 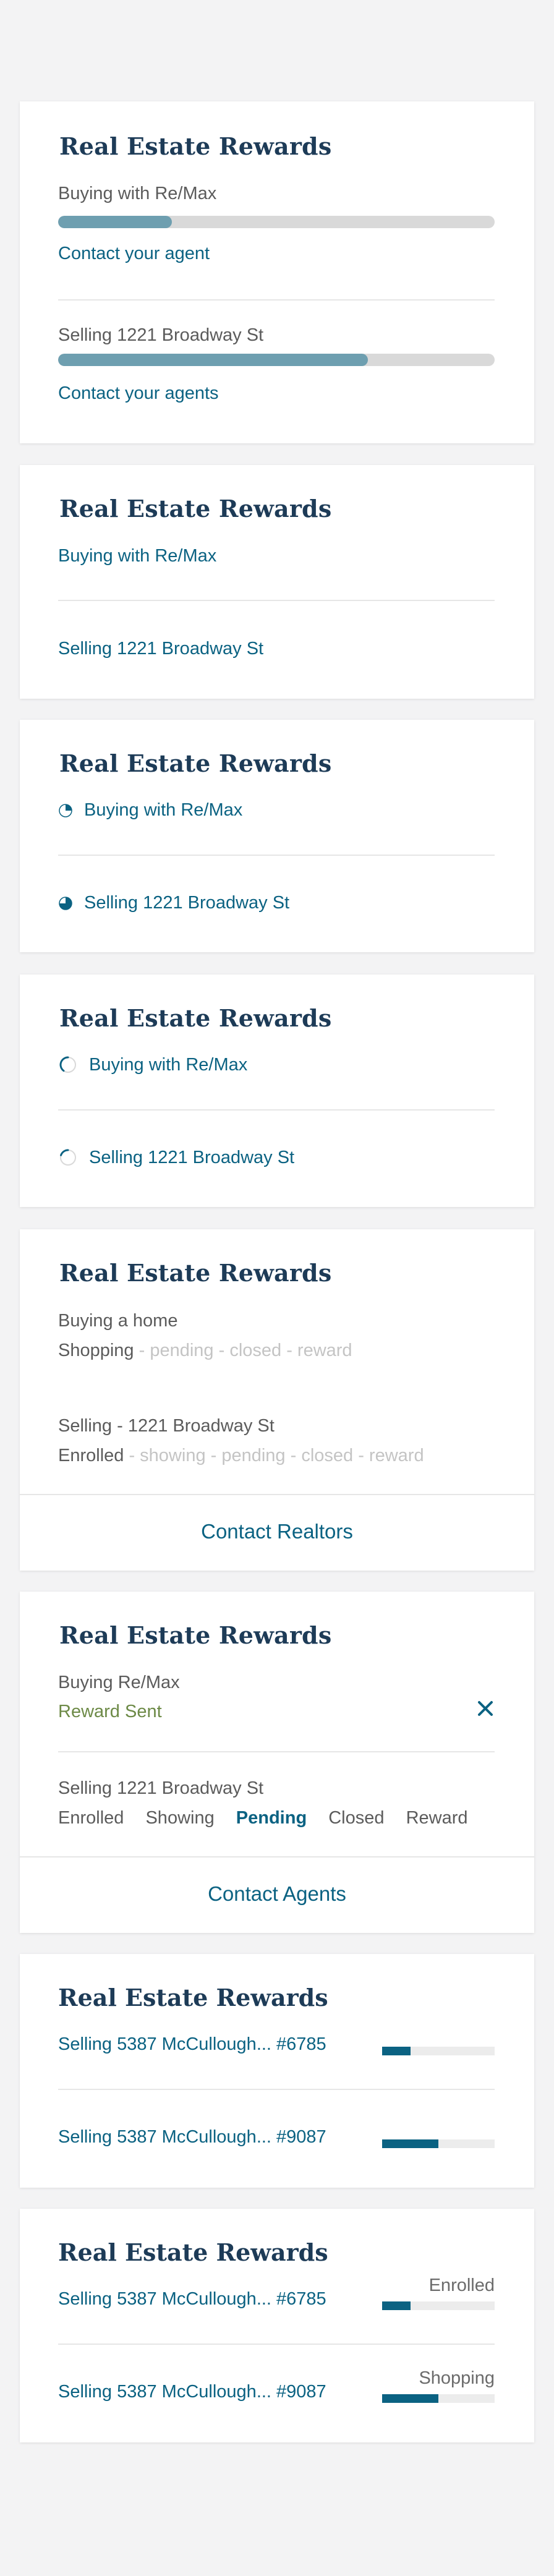 What do you see at coordinates (437, 1818) in the screenshot?
I see `stage-reward: Reward` at bounding box center [437, 1818].